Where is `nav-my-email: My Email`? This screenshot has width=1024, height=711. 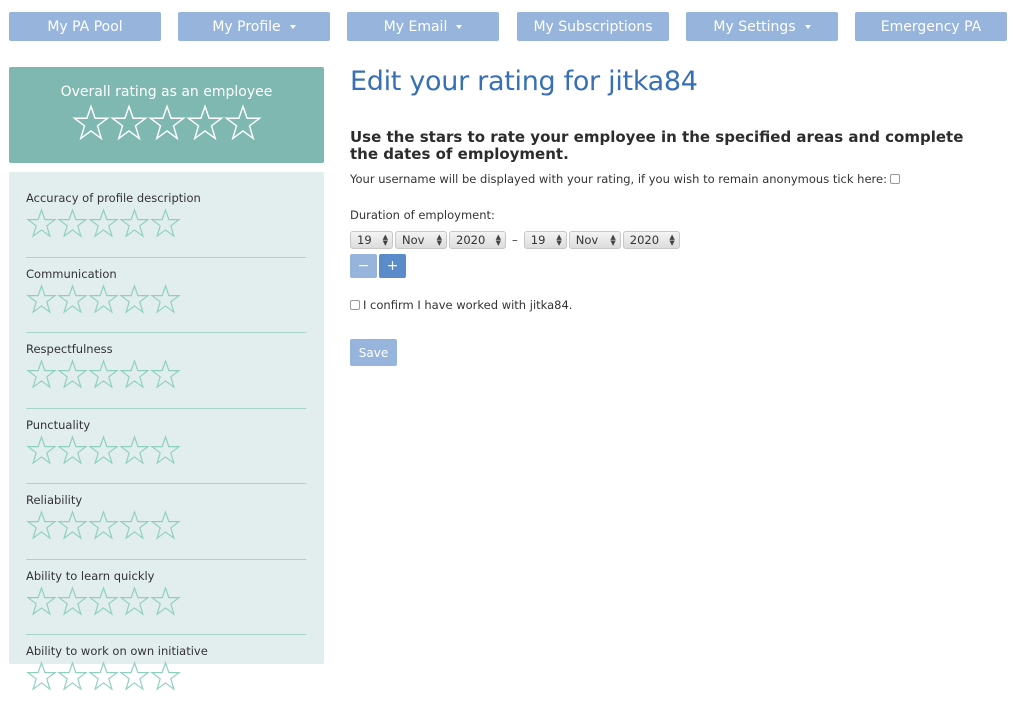
nav-my-email: My Email is located at coordinates (423, 26).